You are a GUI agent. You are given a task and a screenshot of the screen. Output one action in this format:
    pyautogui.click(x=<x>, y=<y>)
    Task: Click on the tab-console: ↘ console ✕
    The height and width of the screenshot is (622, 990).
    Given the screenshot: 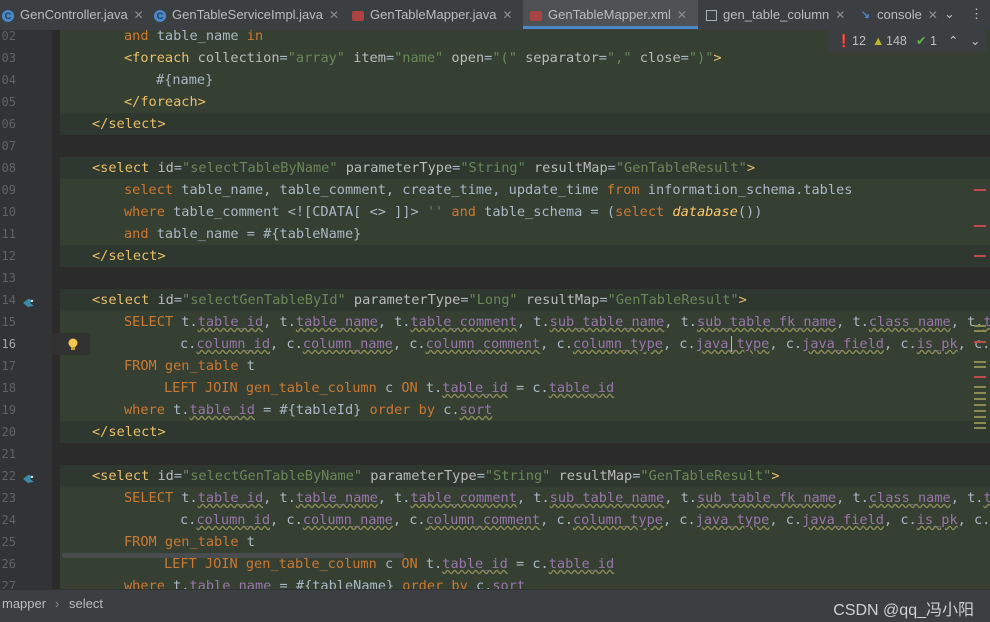 What is the action you would take?
    pyautogui.click(x=905, y=14)
    